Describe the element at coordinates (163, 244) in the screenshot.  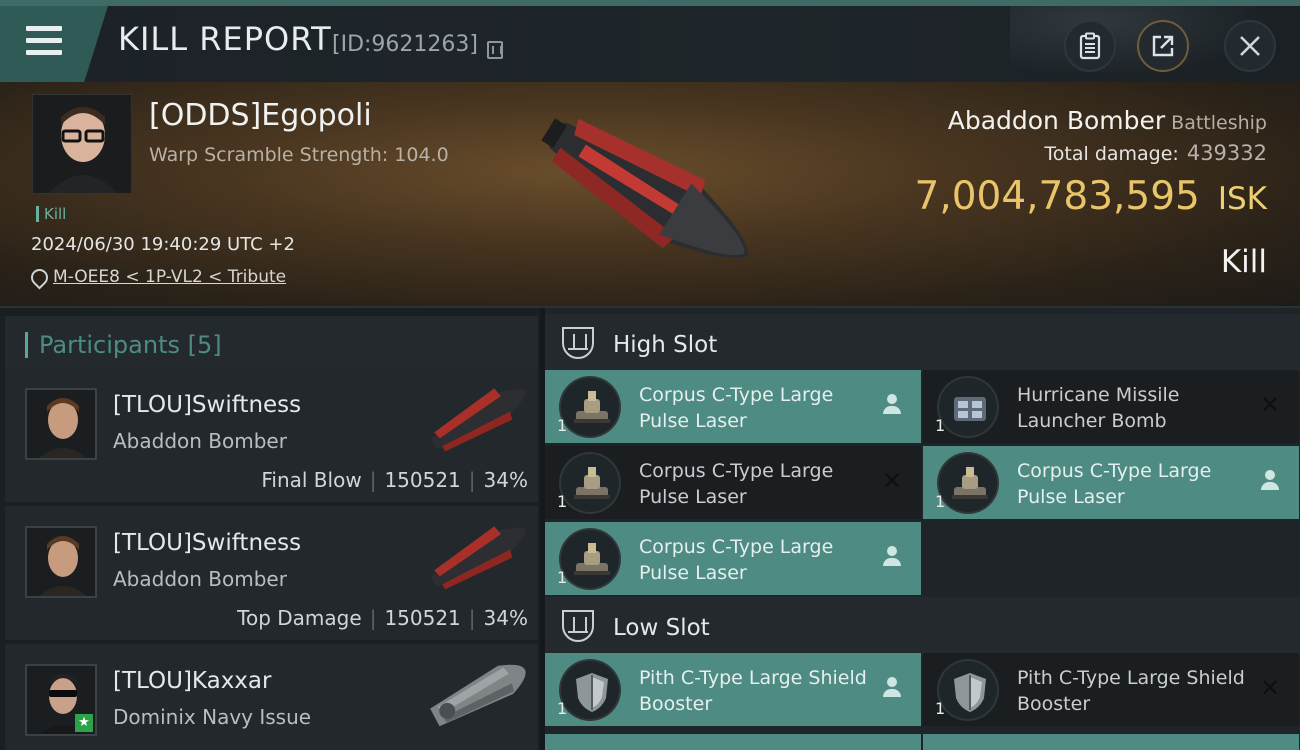
I see `kill-timestamp: 2024/06/30 19:40:29 UTC +2` at that location.